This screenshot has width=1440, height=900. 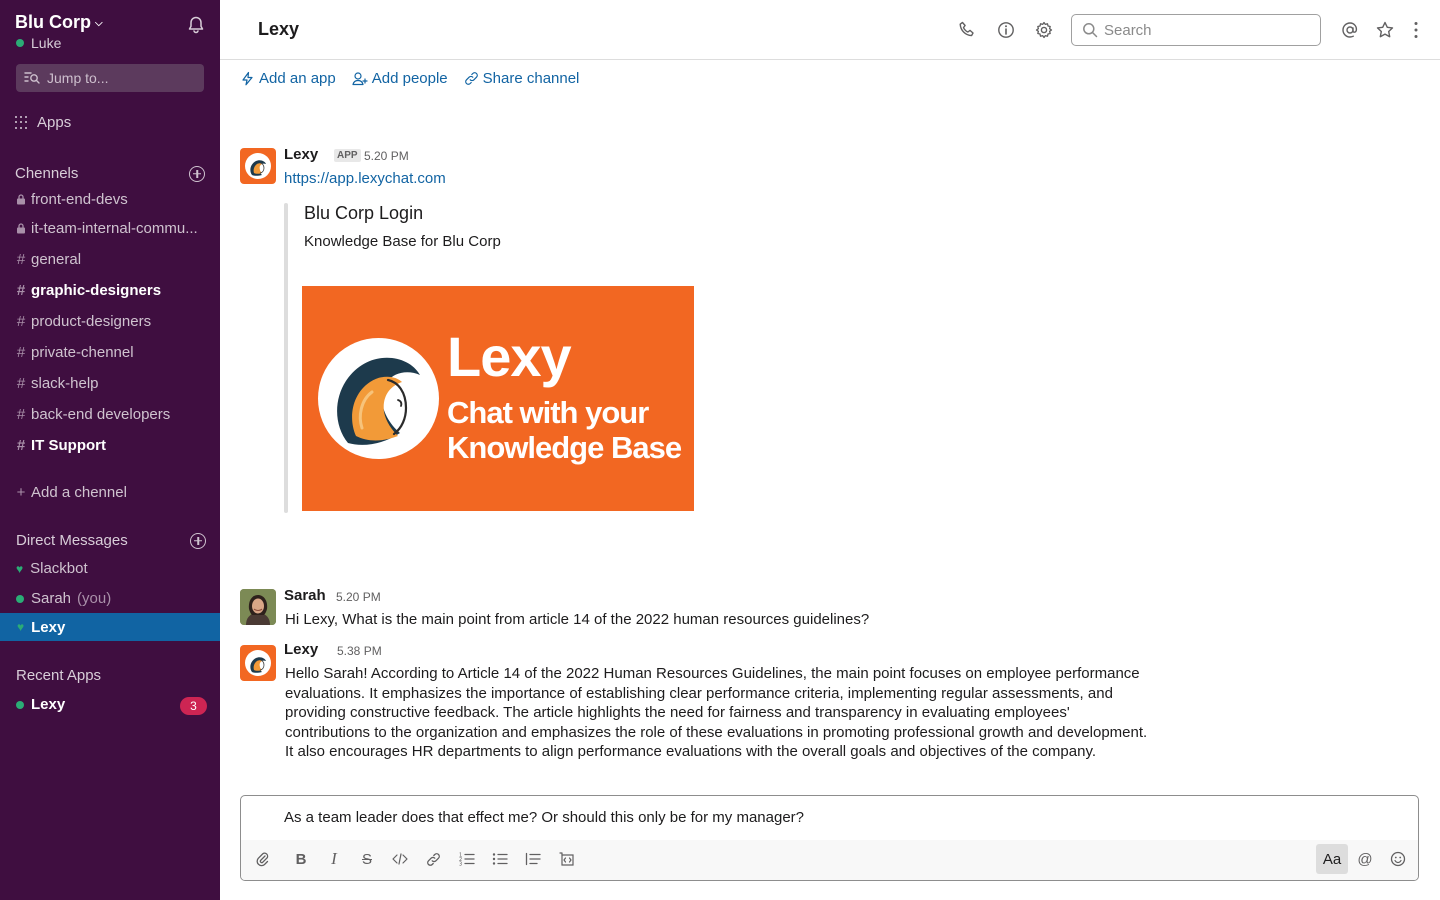 I want to click on workspace-switcher: Blu Corp ⌵, so click(x=59, y=22).